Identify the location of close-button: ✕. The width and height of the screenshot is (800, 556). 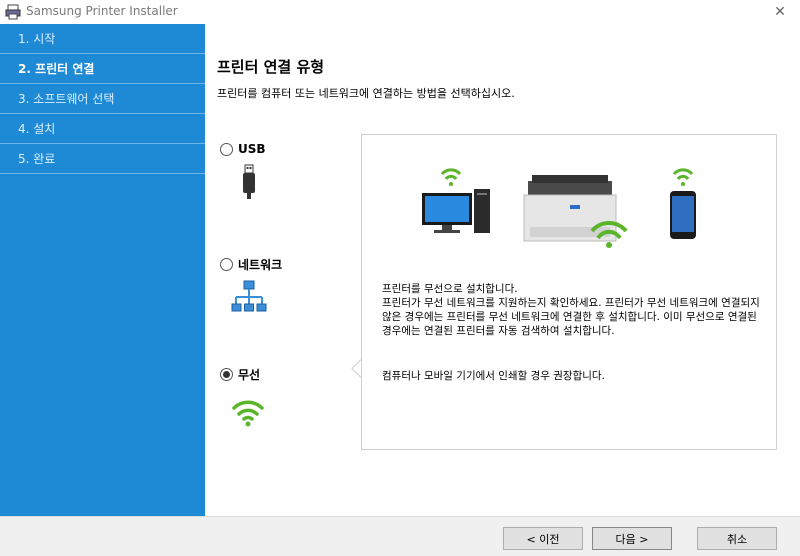
(780, 12).